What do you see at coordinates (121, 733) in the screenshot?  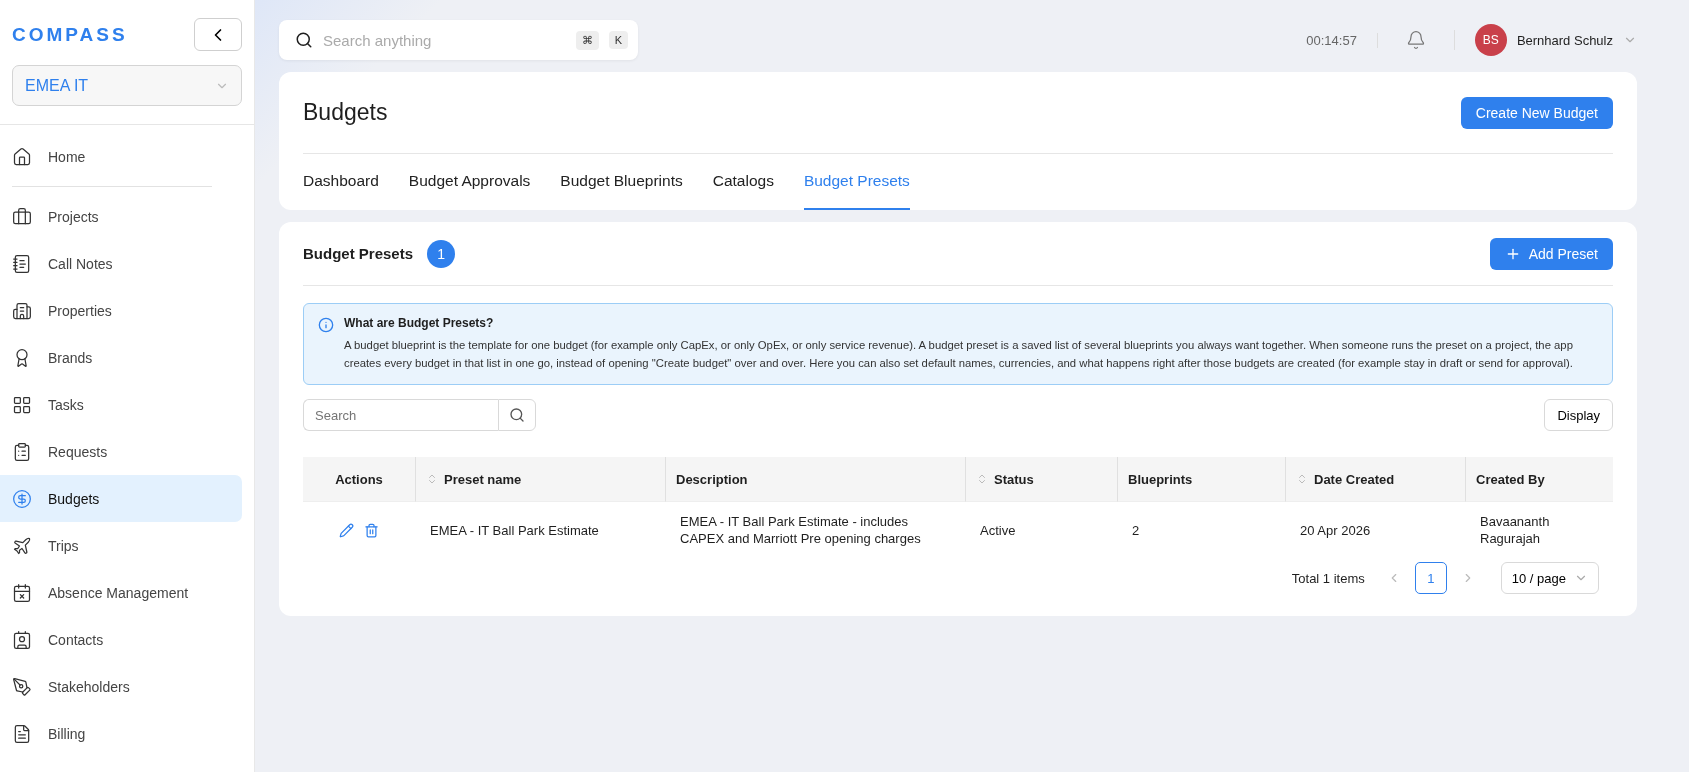 I see `sidebar-item: Billing` at bounding box center [121, 733].